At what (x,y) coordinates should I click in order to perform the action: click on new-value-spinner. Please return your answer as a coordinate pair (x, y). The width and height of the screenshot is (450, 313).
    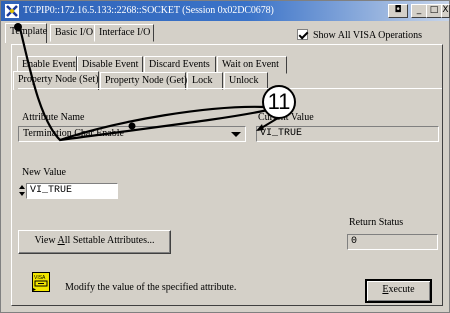
    Looking at the image, I should click on (22, 191).